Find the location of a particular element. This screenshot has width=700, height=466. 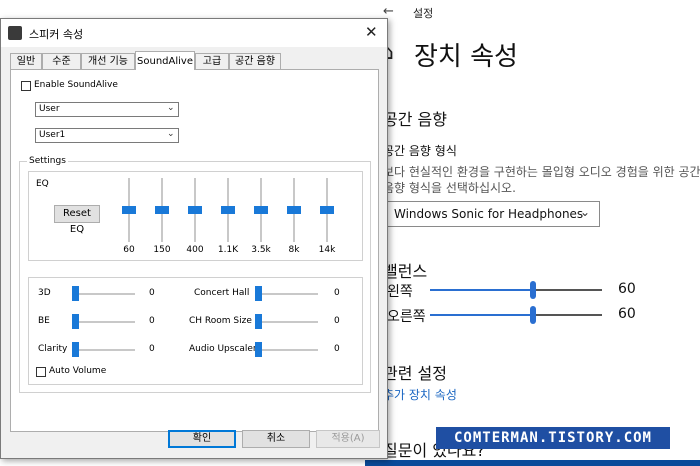

slider-be is located at coordinates (104, 322).